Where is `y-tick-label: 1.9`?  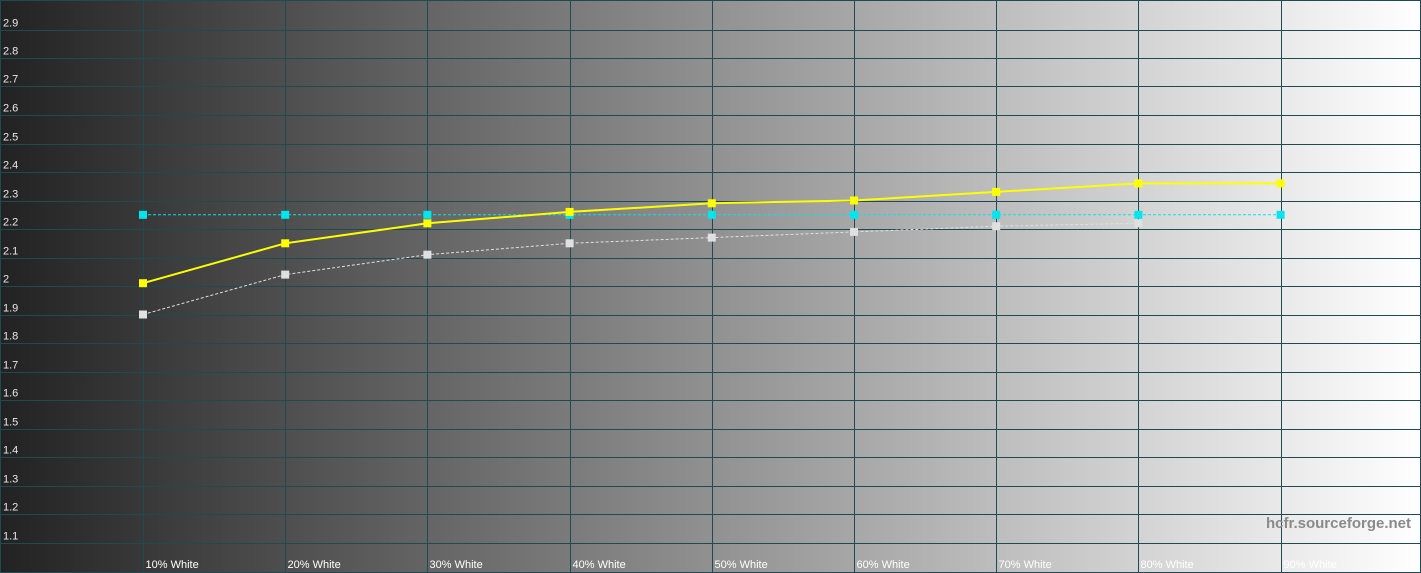 y-tick-label: 1.9 is located at coordinates (10, 309).